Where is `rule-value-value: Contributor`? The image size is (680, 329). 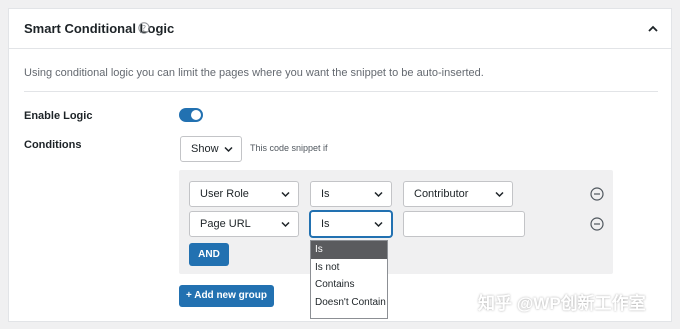
rule-value-value: Contributor is located at coordinates (441, 194).